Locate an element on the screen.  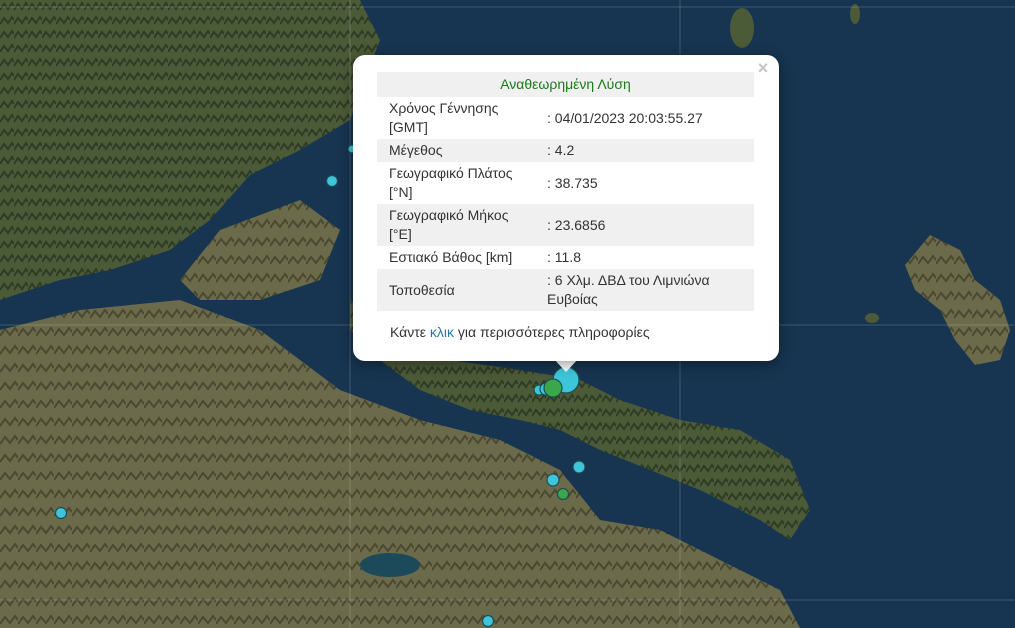
latitude-value: : 38.735 is located at coordinates (572, 182).